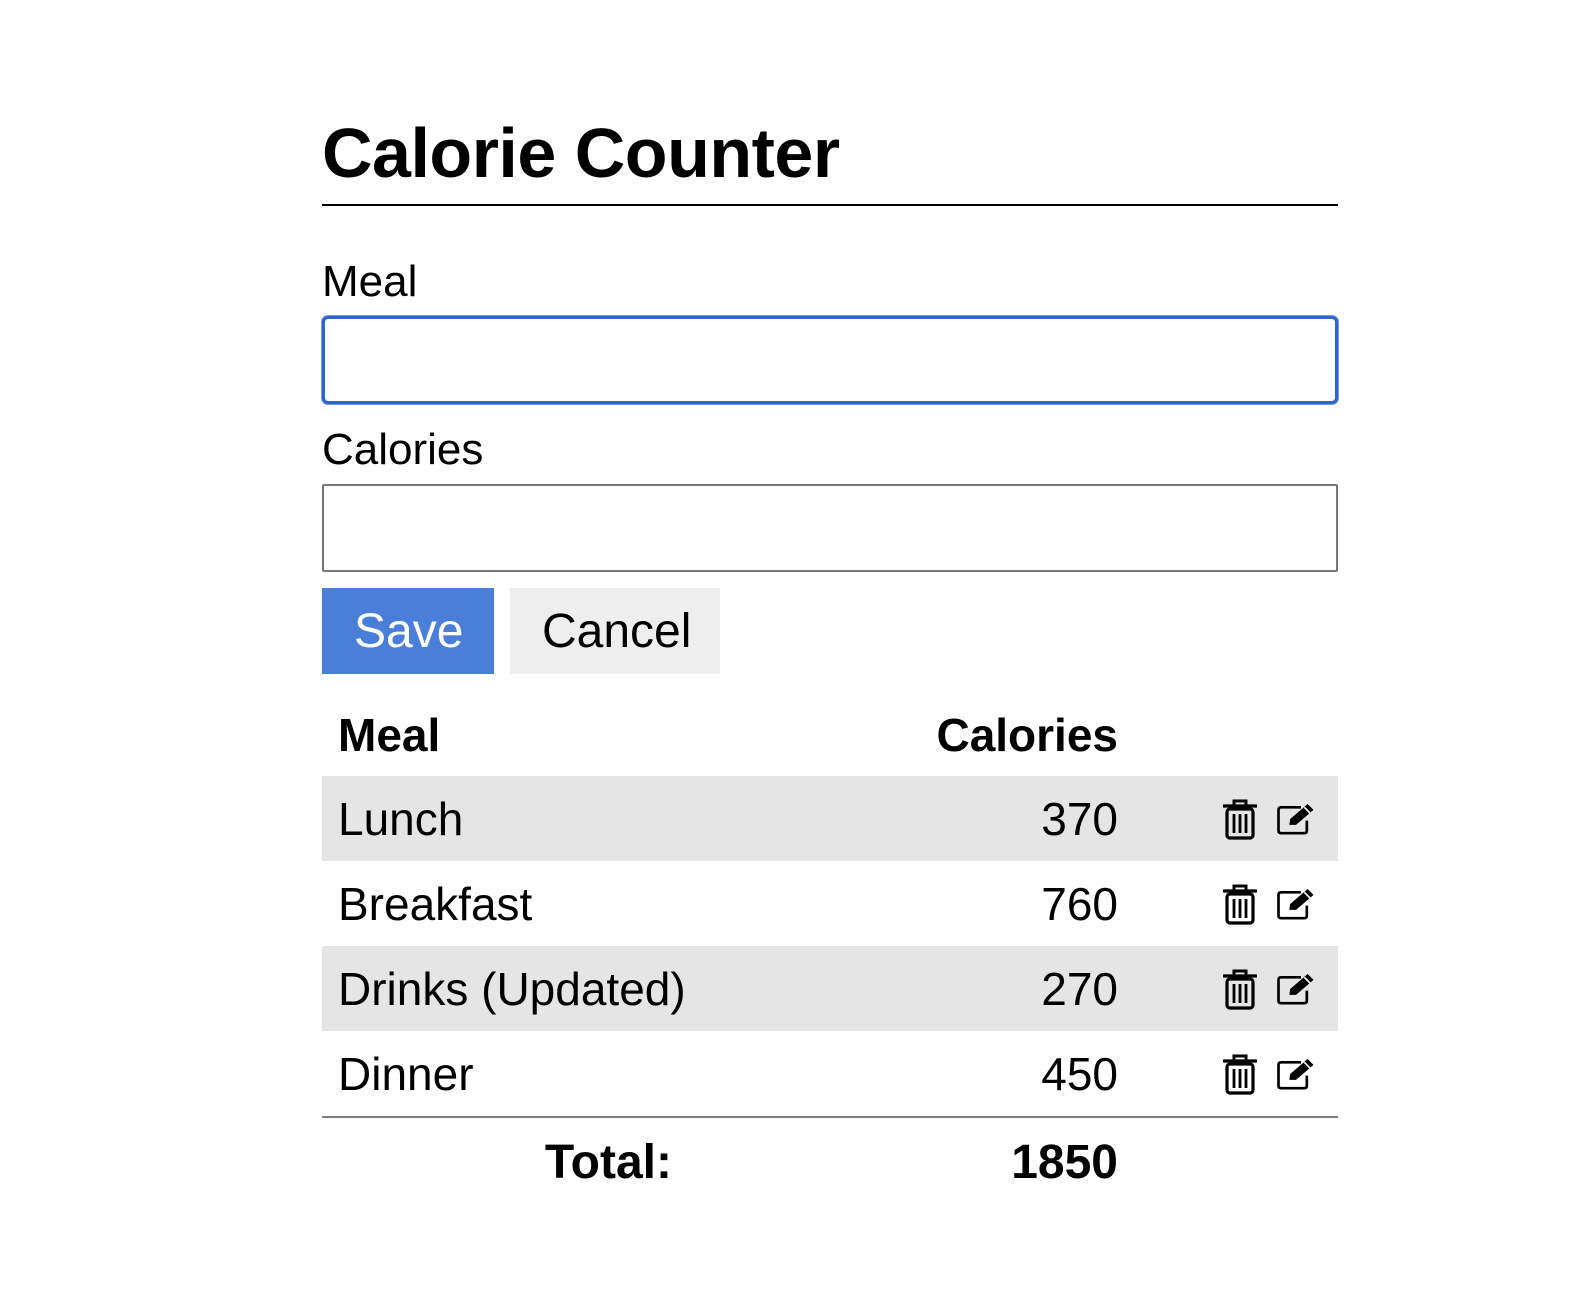 Image resolution: width=1580 pixels, height=1302 pixels. I want to click on table-row: Breakfast 760, so click(830, 903).